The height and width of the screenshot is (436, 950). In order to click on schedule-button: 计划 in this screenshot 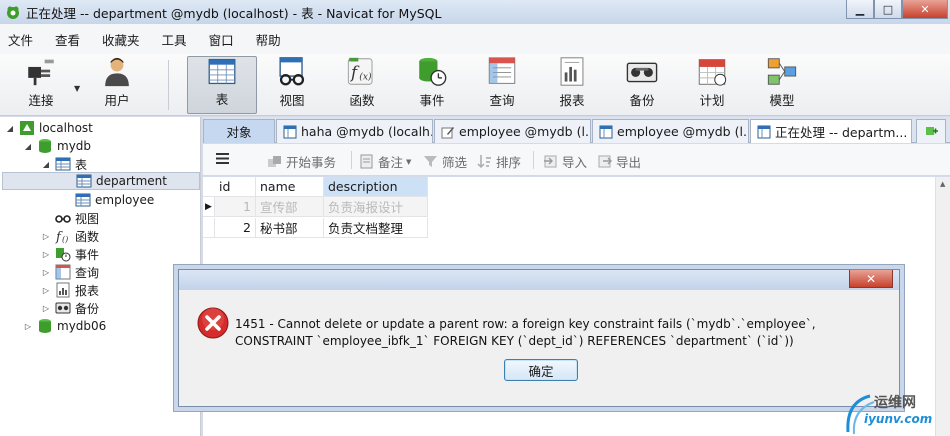, I will do `click(712, 85)`.